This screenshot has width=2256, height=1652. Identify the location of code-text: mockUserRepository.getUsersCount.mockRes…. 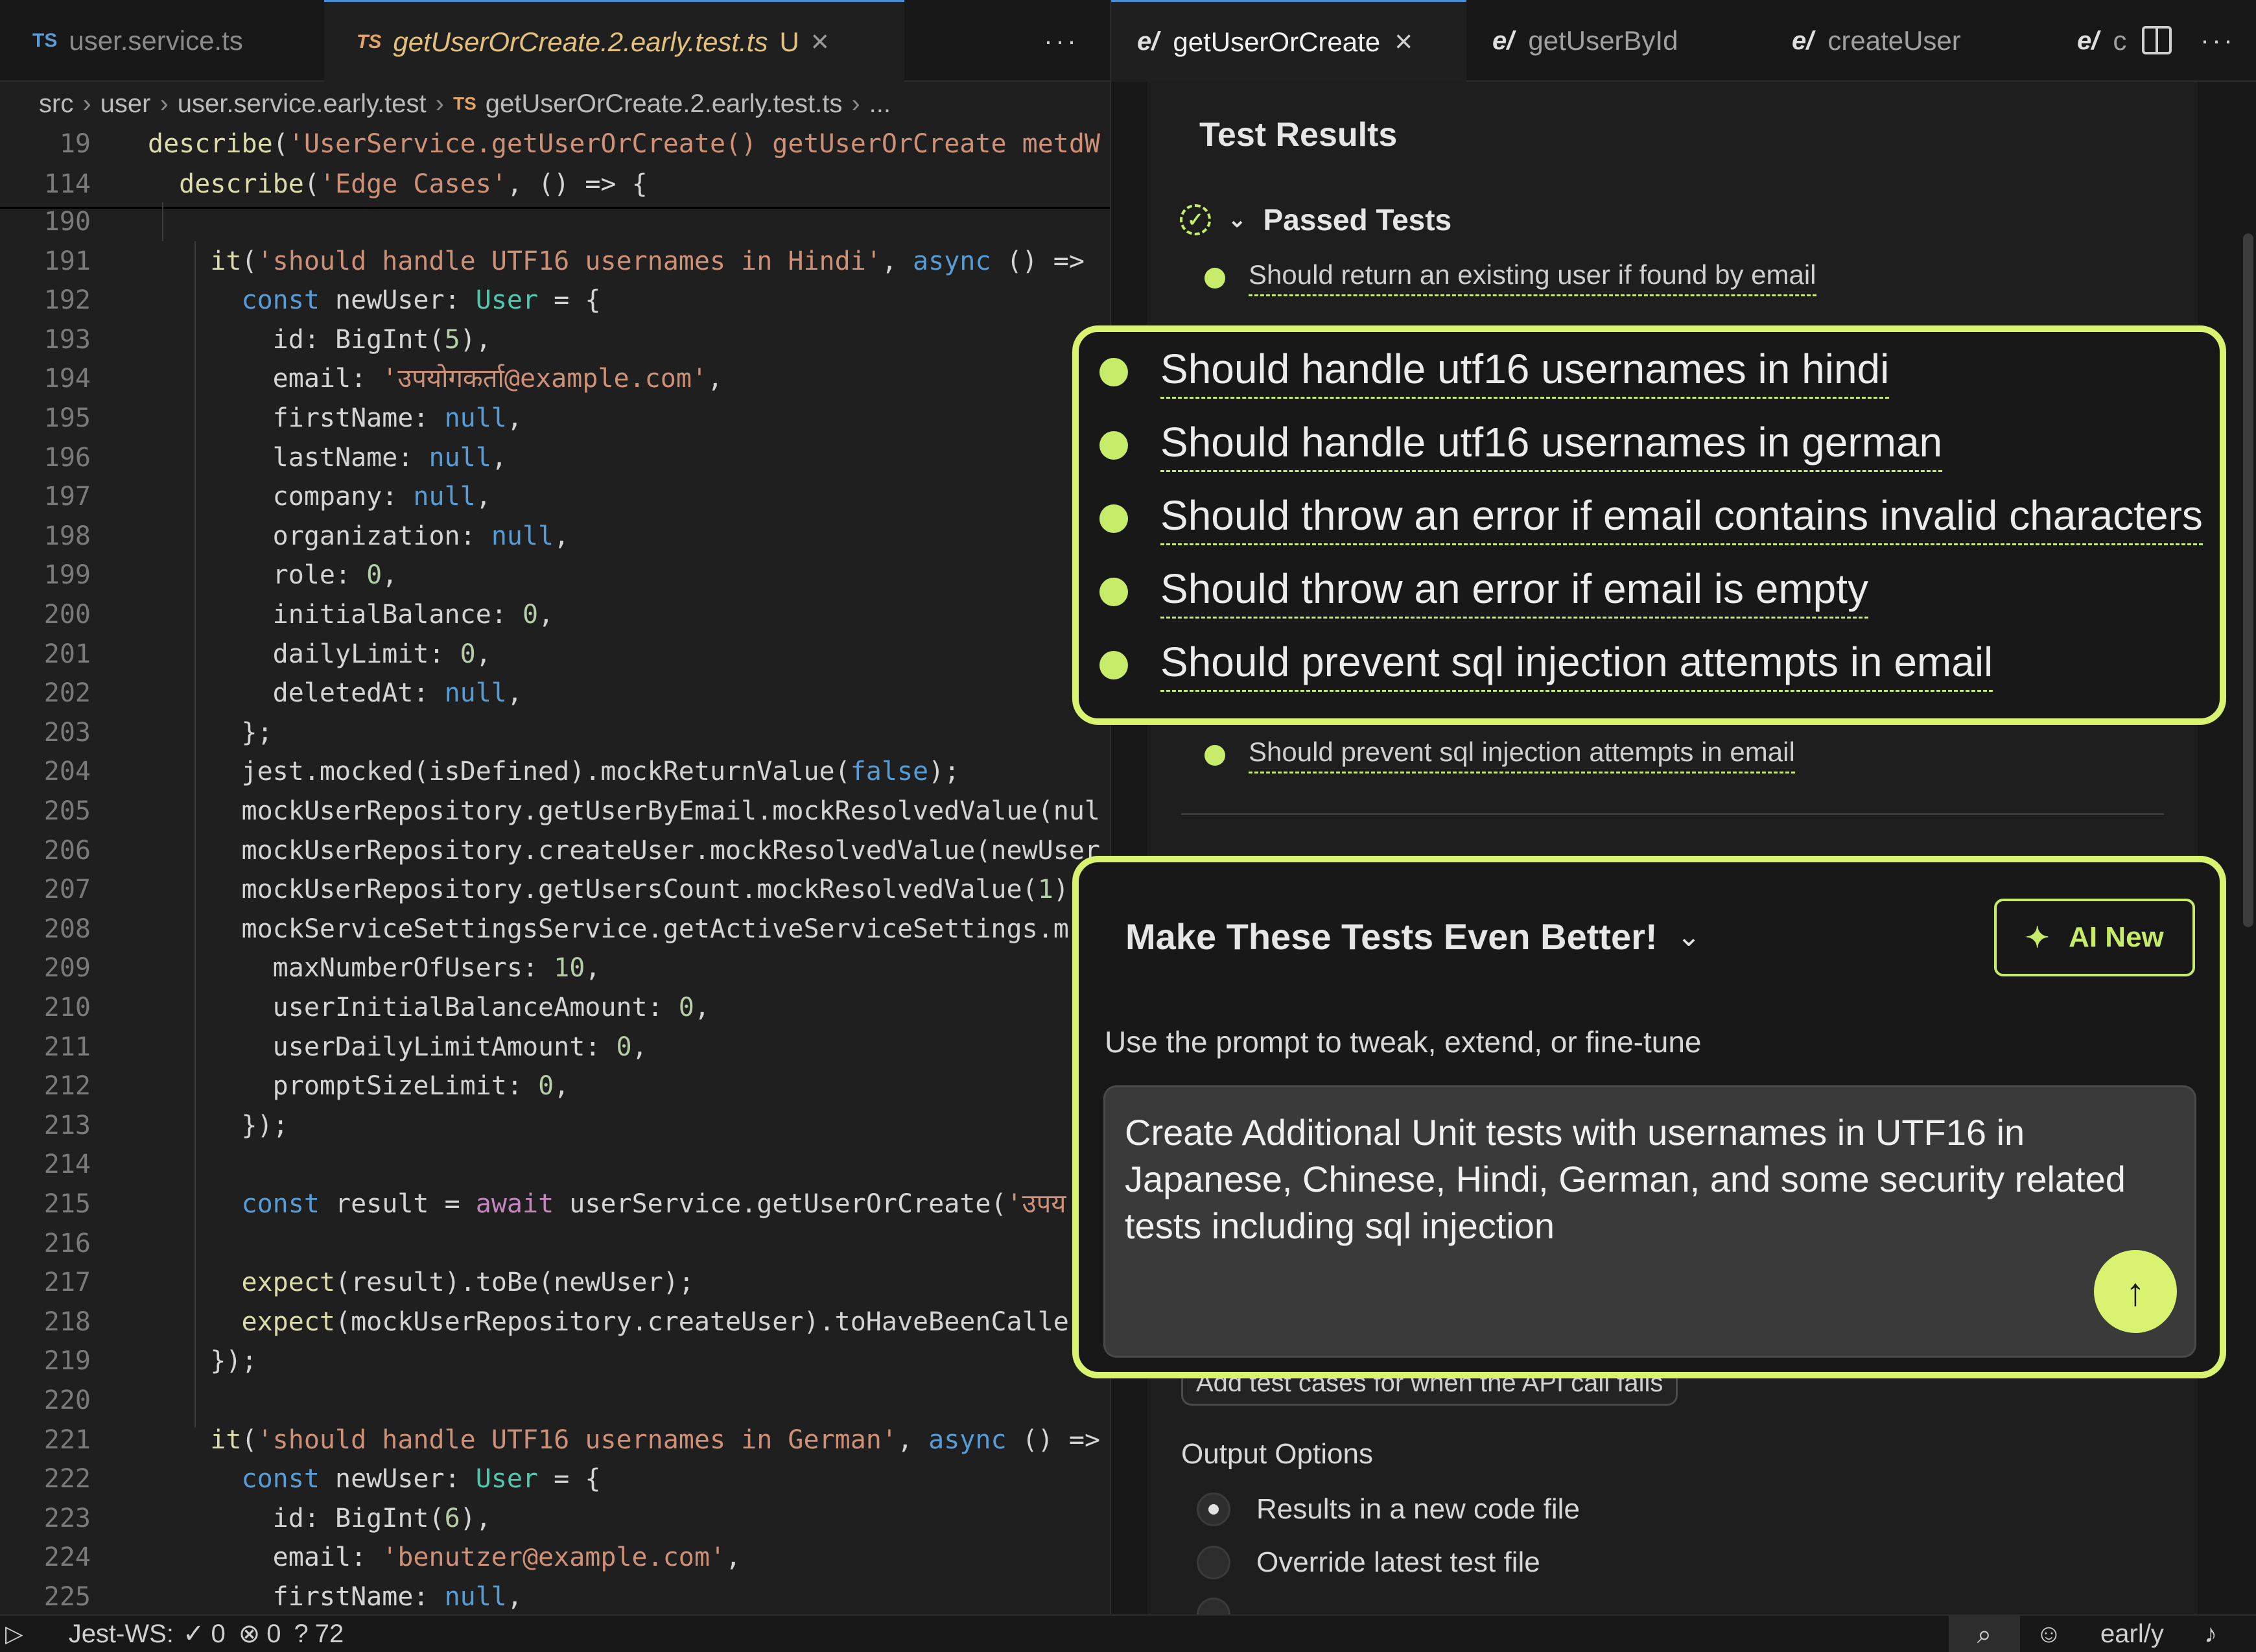
(608, 890).